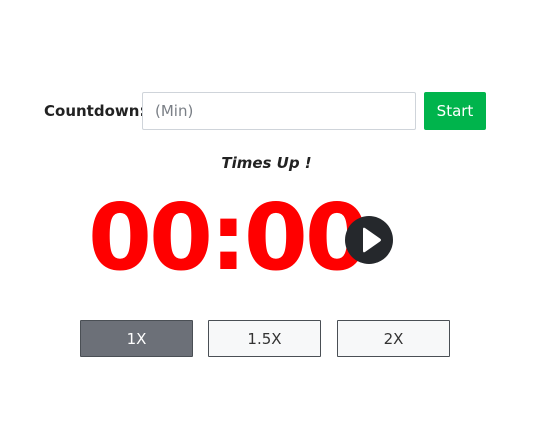 This screenshot has height=421, width=555. What do you see at coordinates (136, 338) in the screenshot?
I see `speed-1x-button: 1X` at bounding box center [136, 338].